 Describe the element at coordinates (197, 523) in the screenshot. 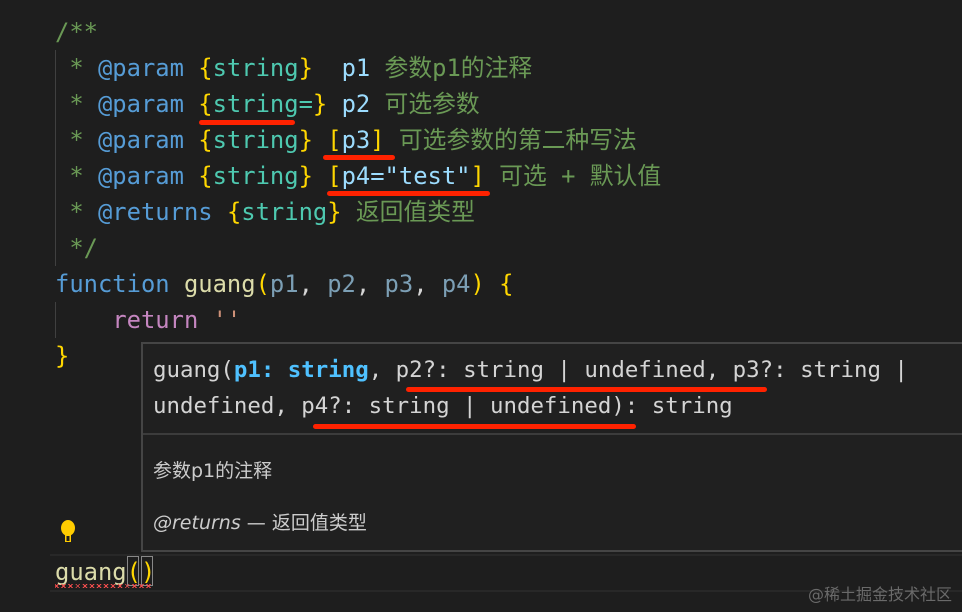

I see `returns-tag: @returns` at that location.